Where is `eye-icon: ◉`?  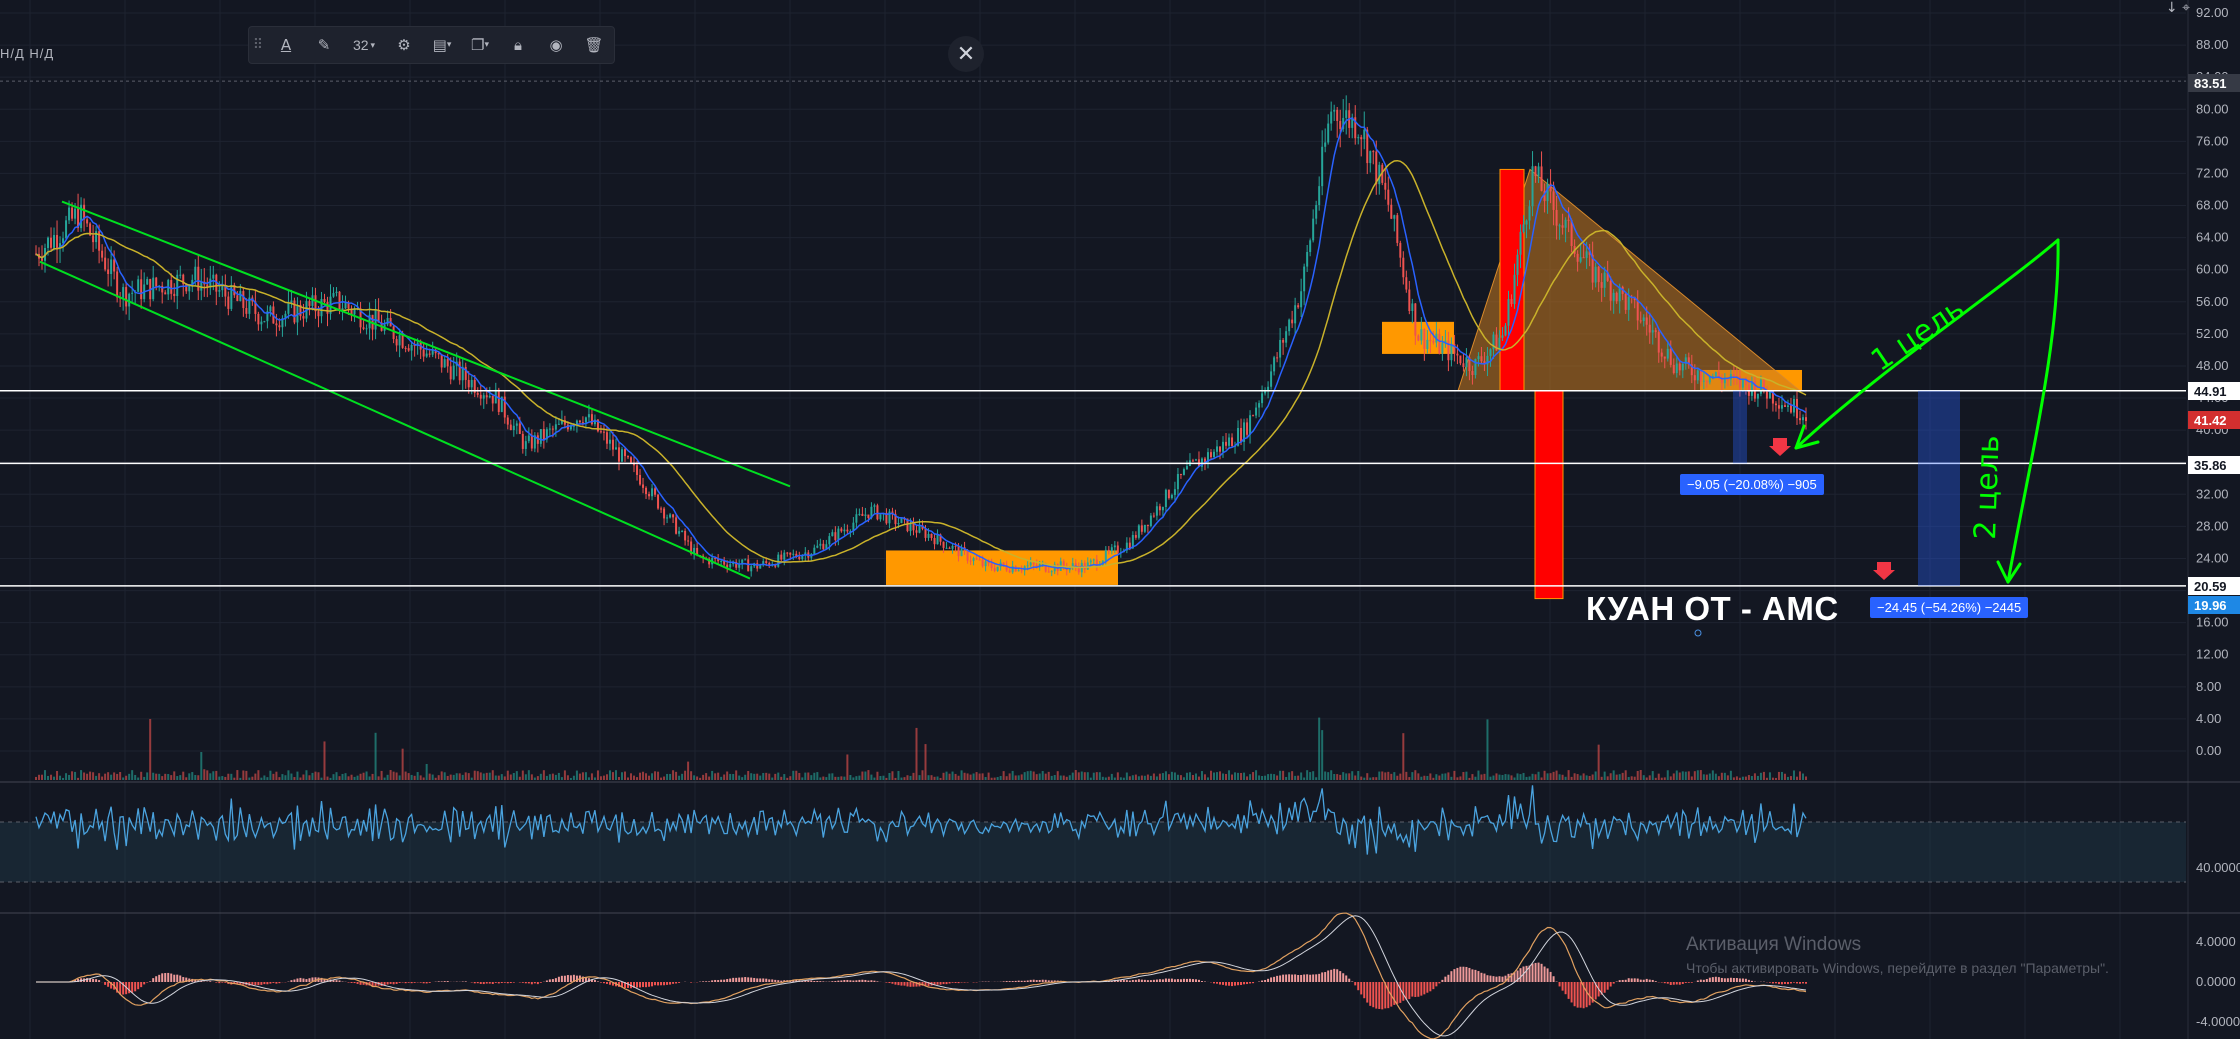
eye-icon: ◉ is located at coordinates (556, 45).